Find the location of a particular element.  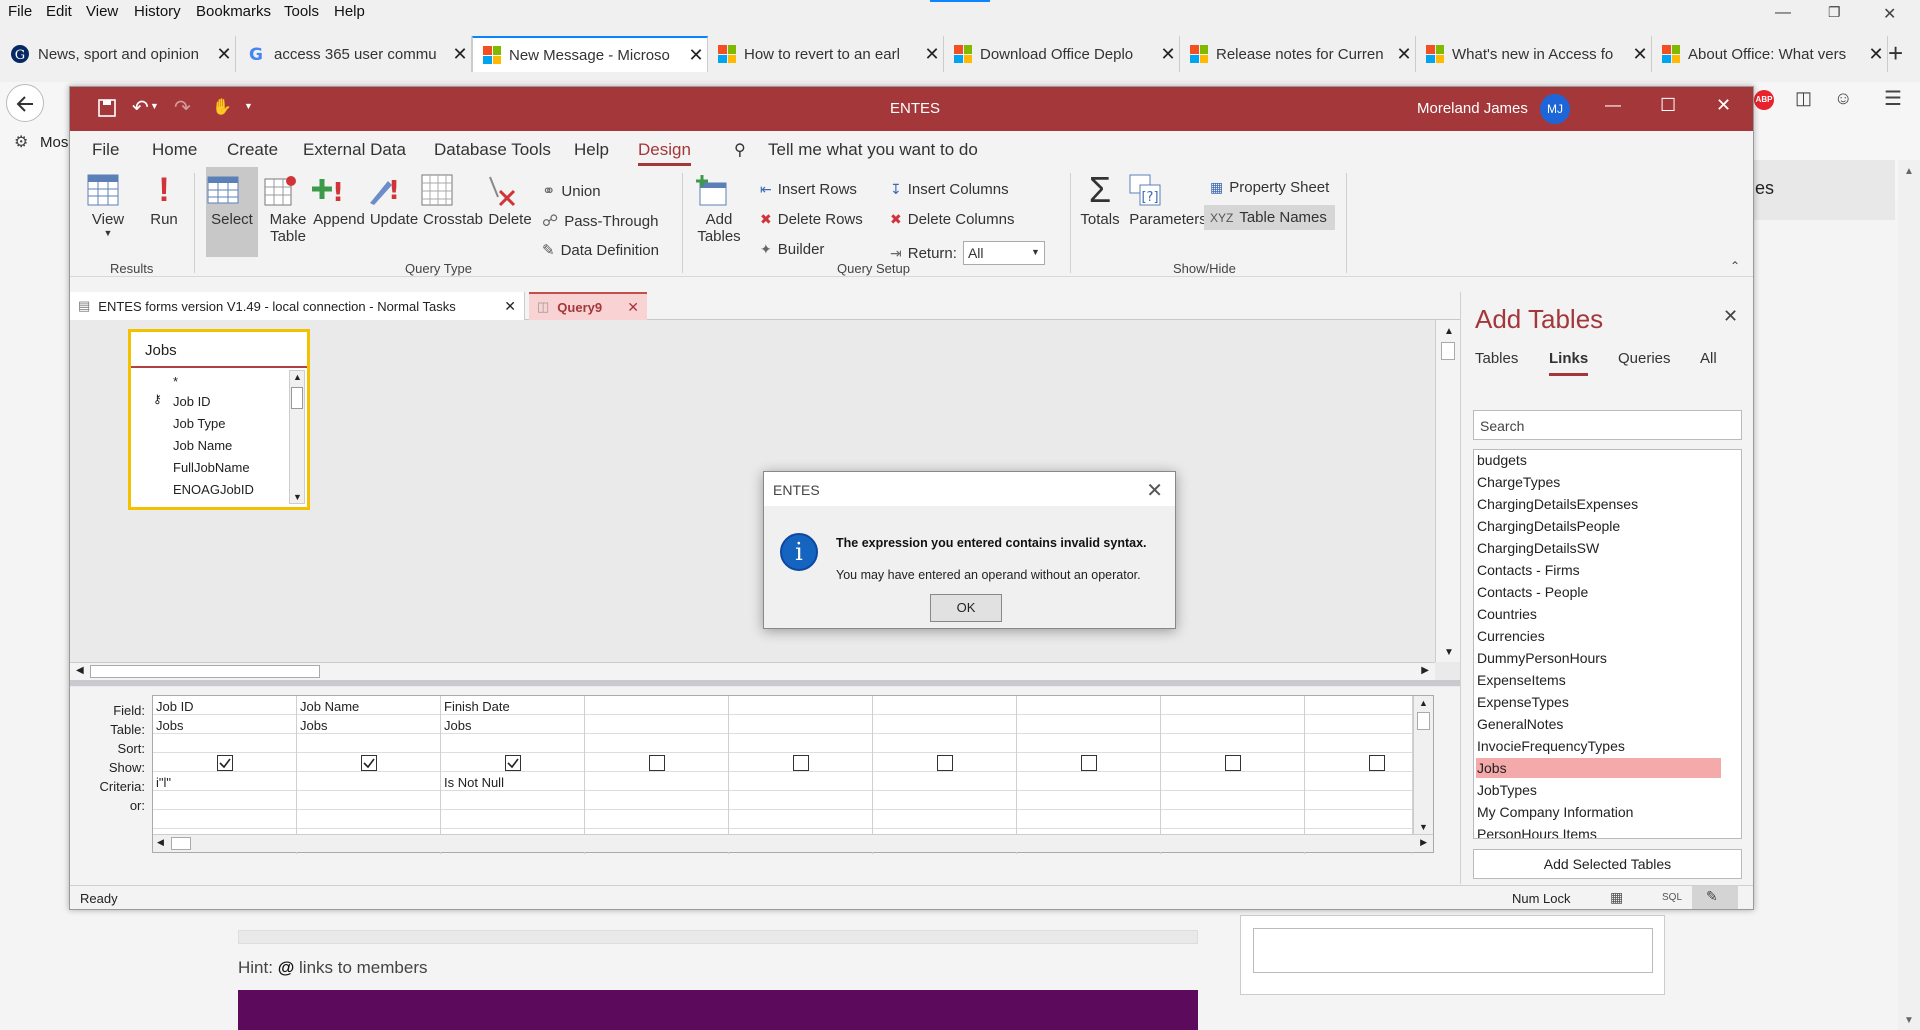

list-item: ExpenseItems is located at coordinates (1598, 680).